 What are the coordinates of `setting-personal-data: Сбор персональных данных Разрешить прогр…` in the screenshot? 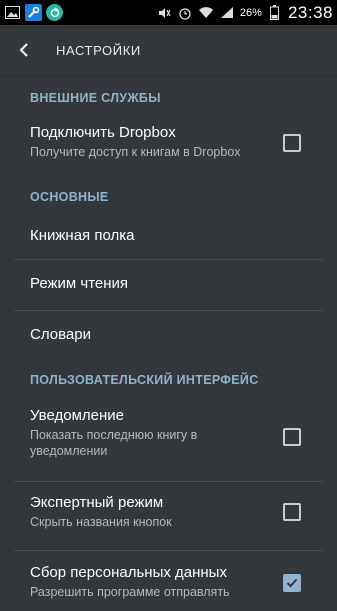 It's located at (168, 581).